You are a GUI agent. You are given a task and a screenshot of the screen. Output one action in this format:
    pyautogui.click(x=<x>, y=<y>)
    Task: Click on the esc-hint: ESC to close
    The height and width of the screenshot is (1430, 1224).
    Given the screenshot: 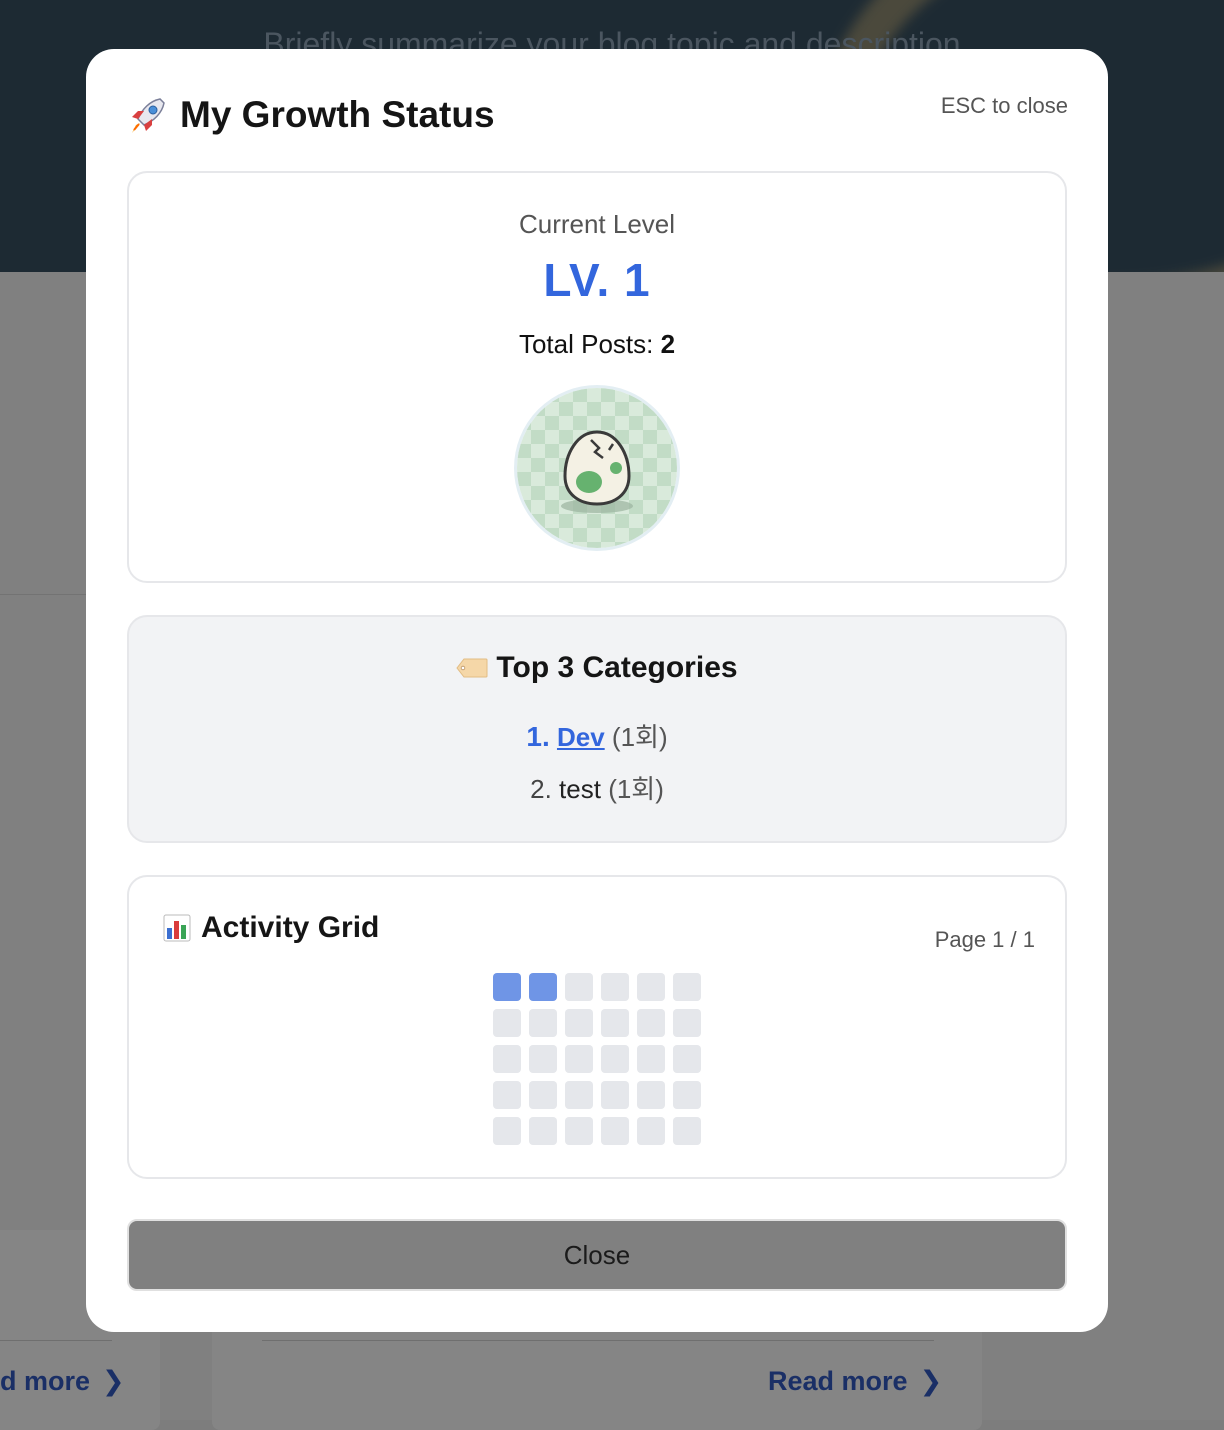 What is the action you would take?
    pyautogui.click(x=1004, y=105)
    